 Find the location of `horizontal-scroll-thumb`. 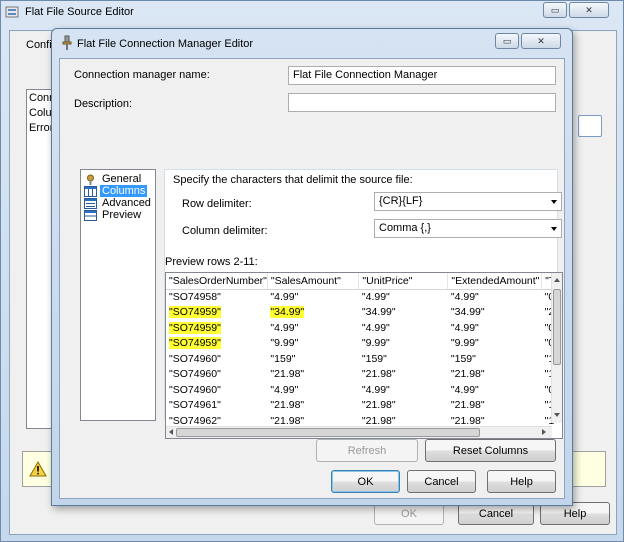

horizontal-scroll-thumb is located at coordinates (328, 432).